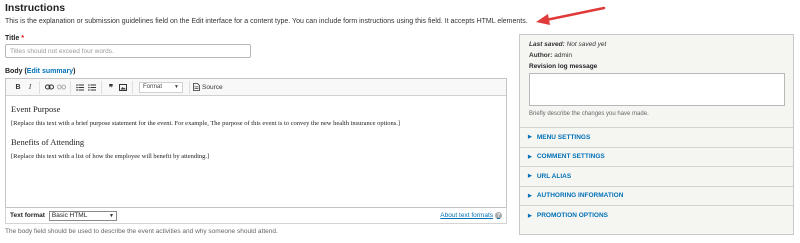  I want to click on required-marker: *, so click(22, 38).